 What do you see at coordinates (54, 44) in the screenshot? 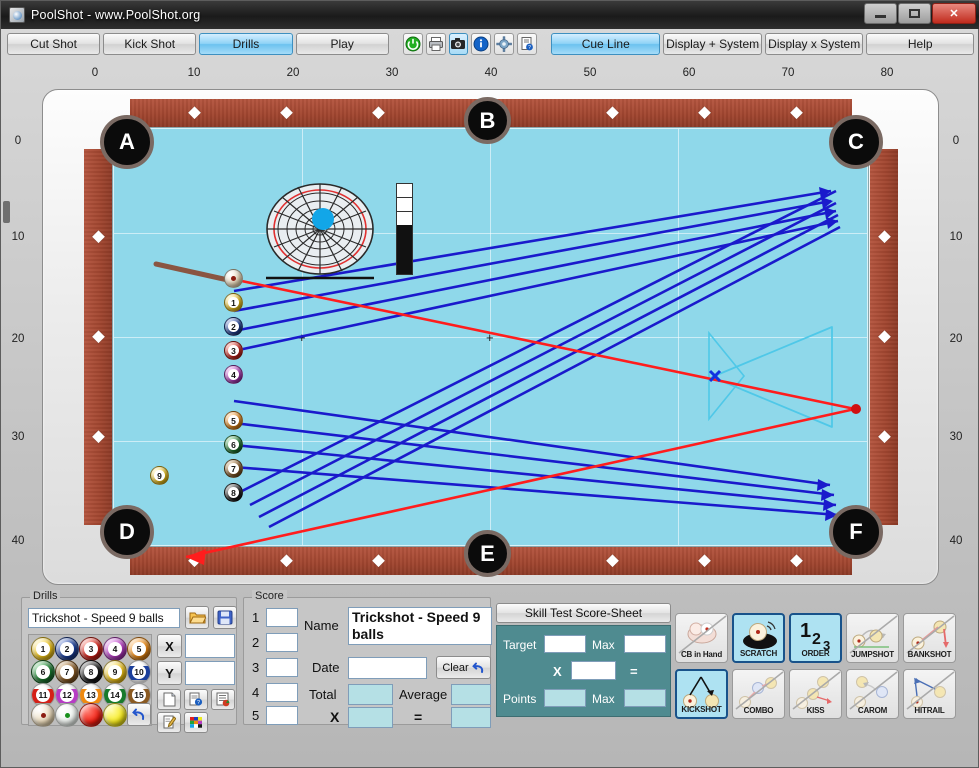
I see `tab-cut-shot: Cut Shot` at bounding box center [54, 44].